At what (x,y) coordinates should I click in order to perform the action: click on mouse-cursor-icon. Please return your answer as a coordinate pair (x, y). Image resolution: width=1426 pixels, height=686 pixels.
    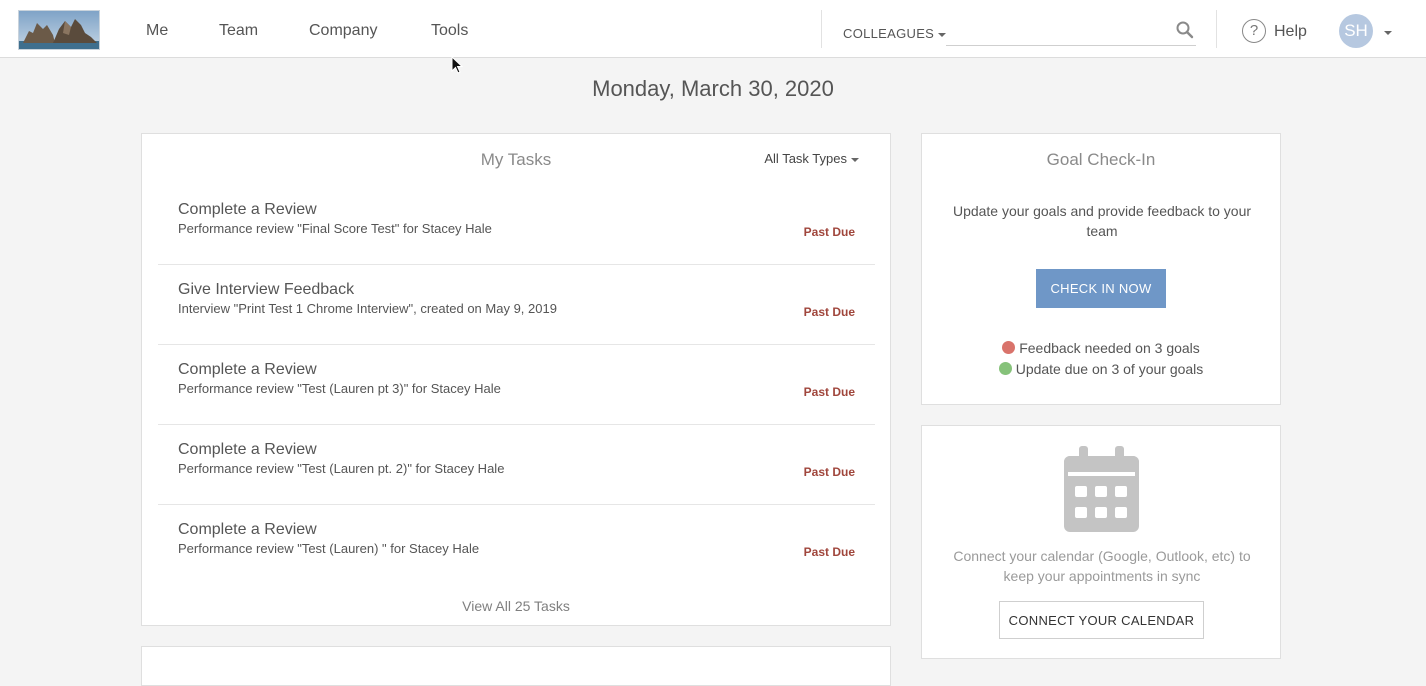
    Looking at the image, I should click on (457, 65).